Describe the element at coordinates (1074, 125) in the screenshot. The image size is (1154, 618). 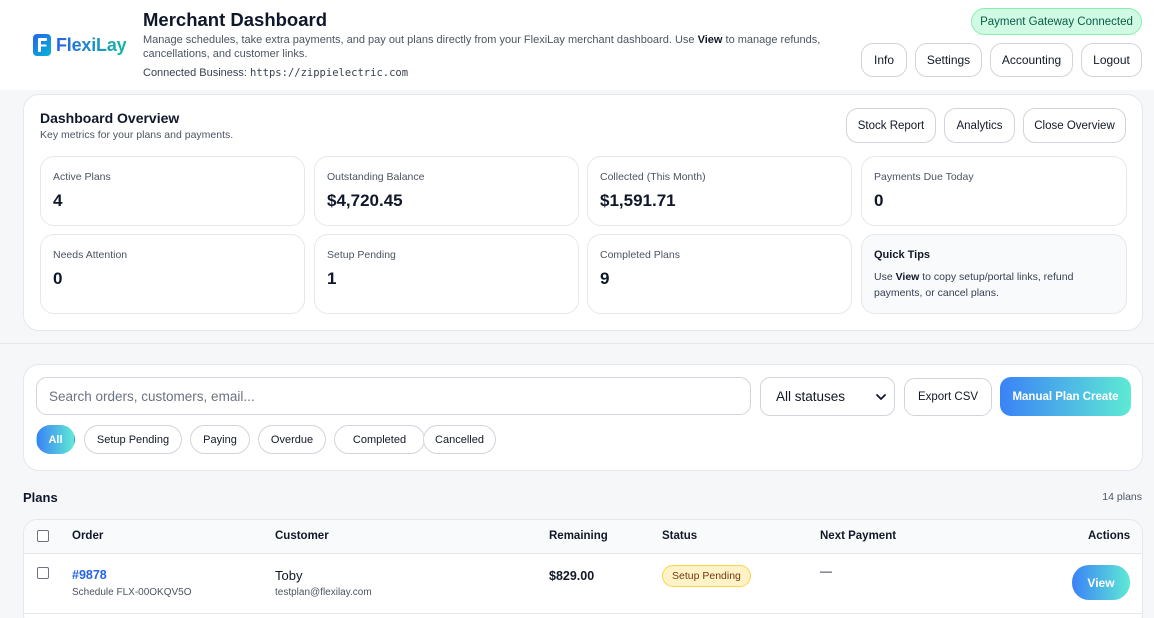
I see `close-overview-button: Close Overview` at that location.